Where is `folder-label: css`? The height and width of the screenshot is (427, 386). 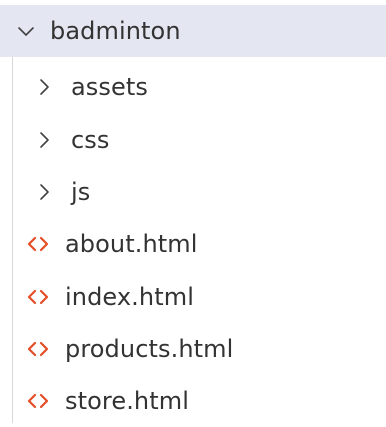
folder-label: css is located at coordinates (90, 140).